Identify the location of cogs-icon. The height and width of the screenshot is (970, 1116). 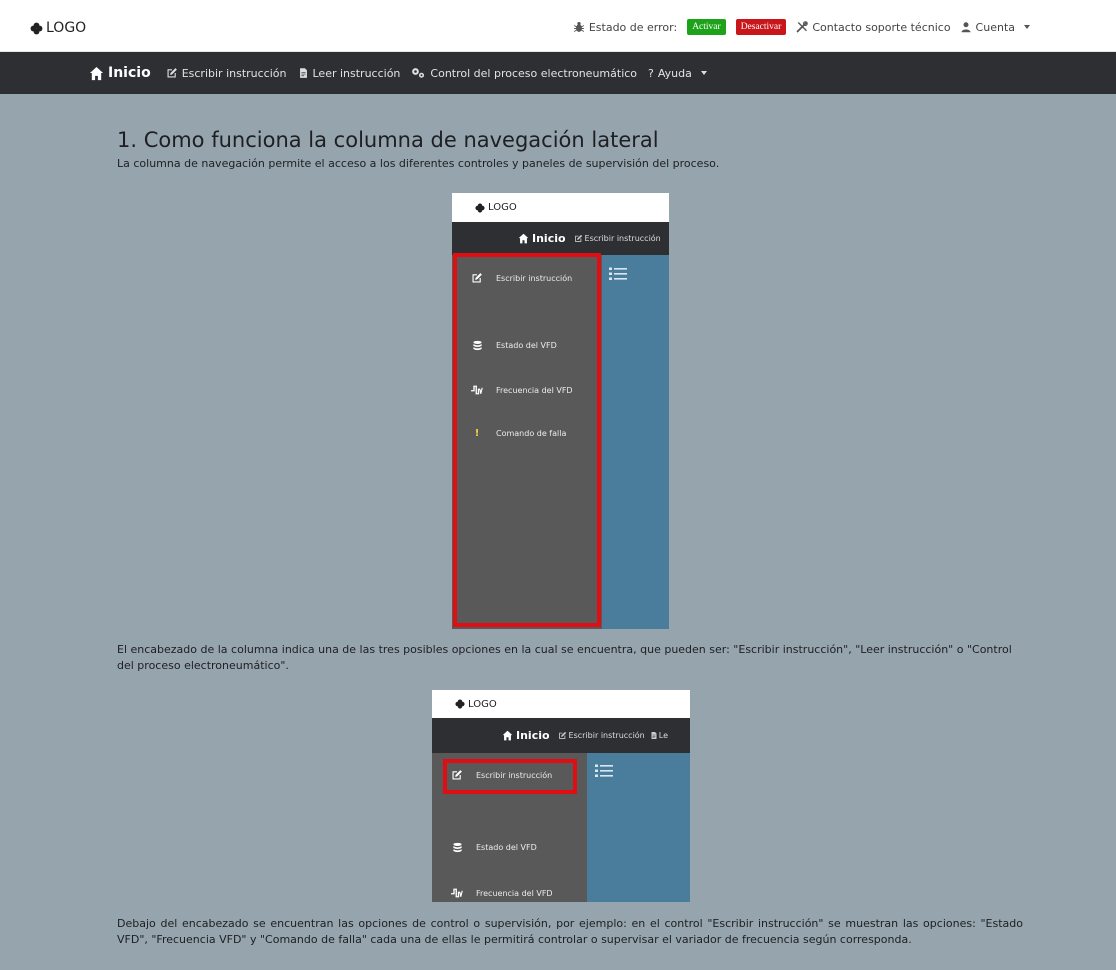
(418, 73).